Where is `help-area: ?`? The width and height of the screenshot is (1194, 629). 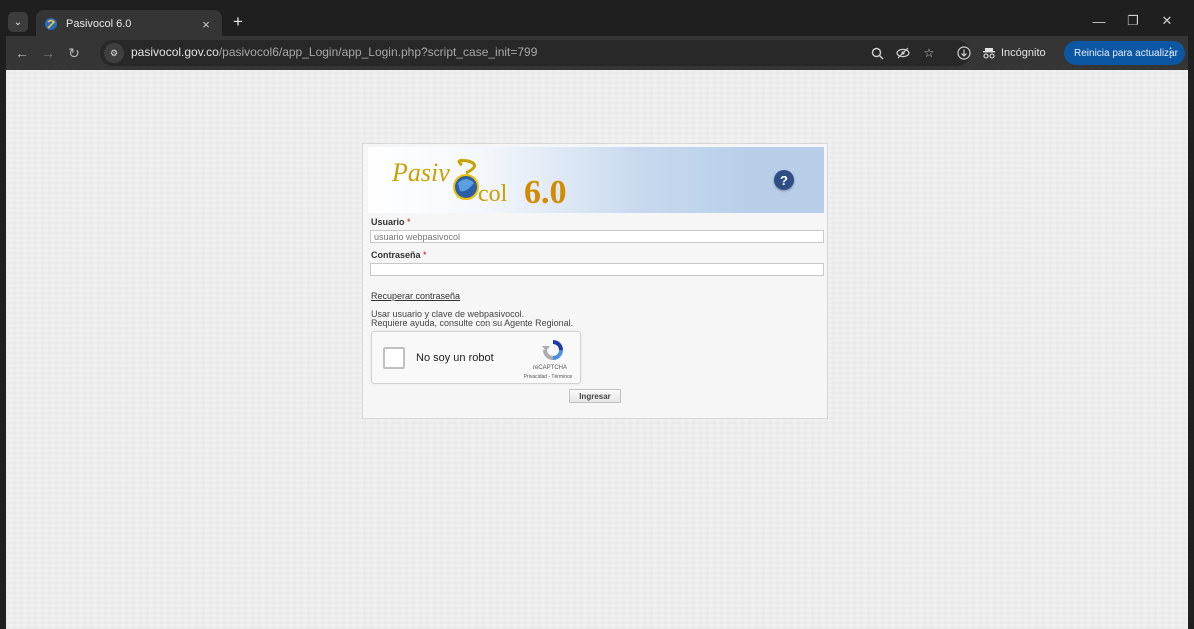 help-area: ? is located at coordinates (784, 180).